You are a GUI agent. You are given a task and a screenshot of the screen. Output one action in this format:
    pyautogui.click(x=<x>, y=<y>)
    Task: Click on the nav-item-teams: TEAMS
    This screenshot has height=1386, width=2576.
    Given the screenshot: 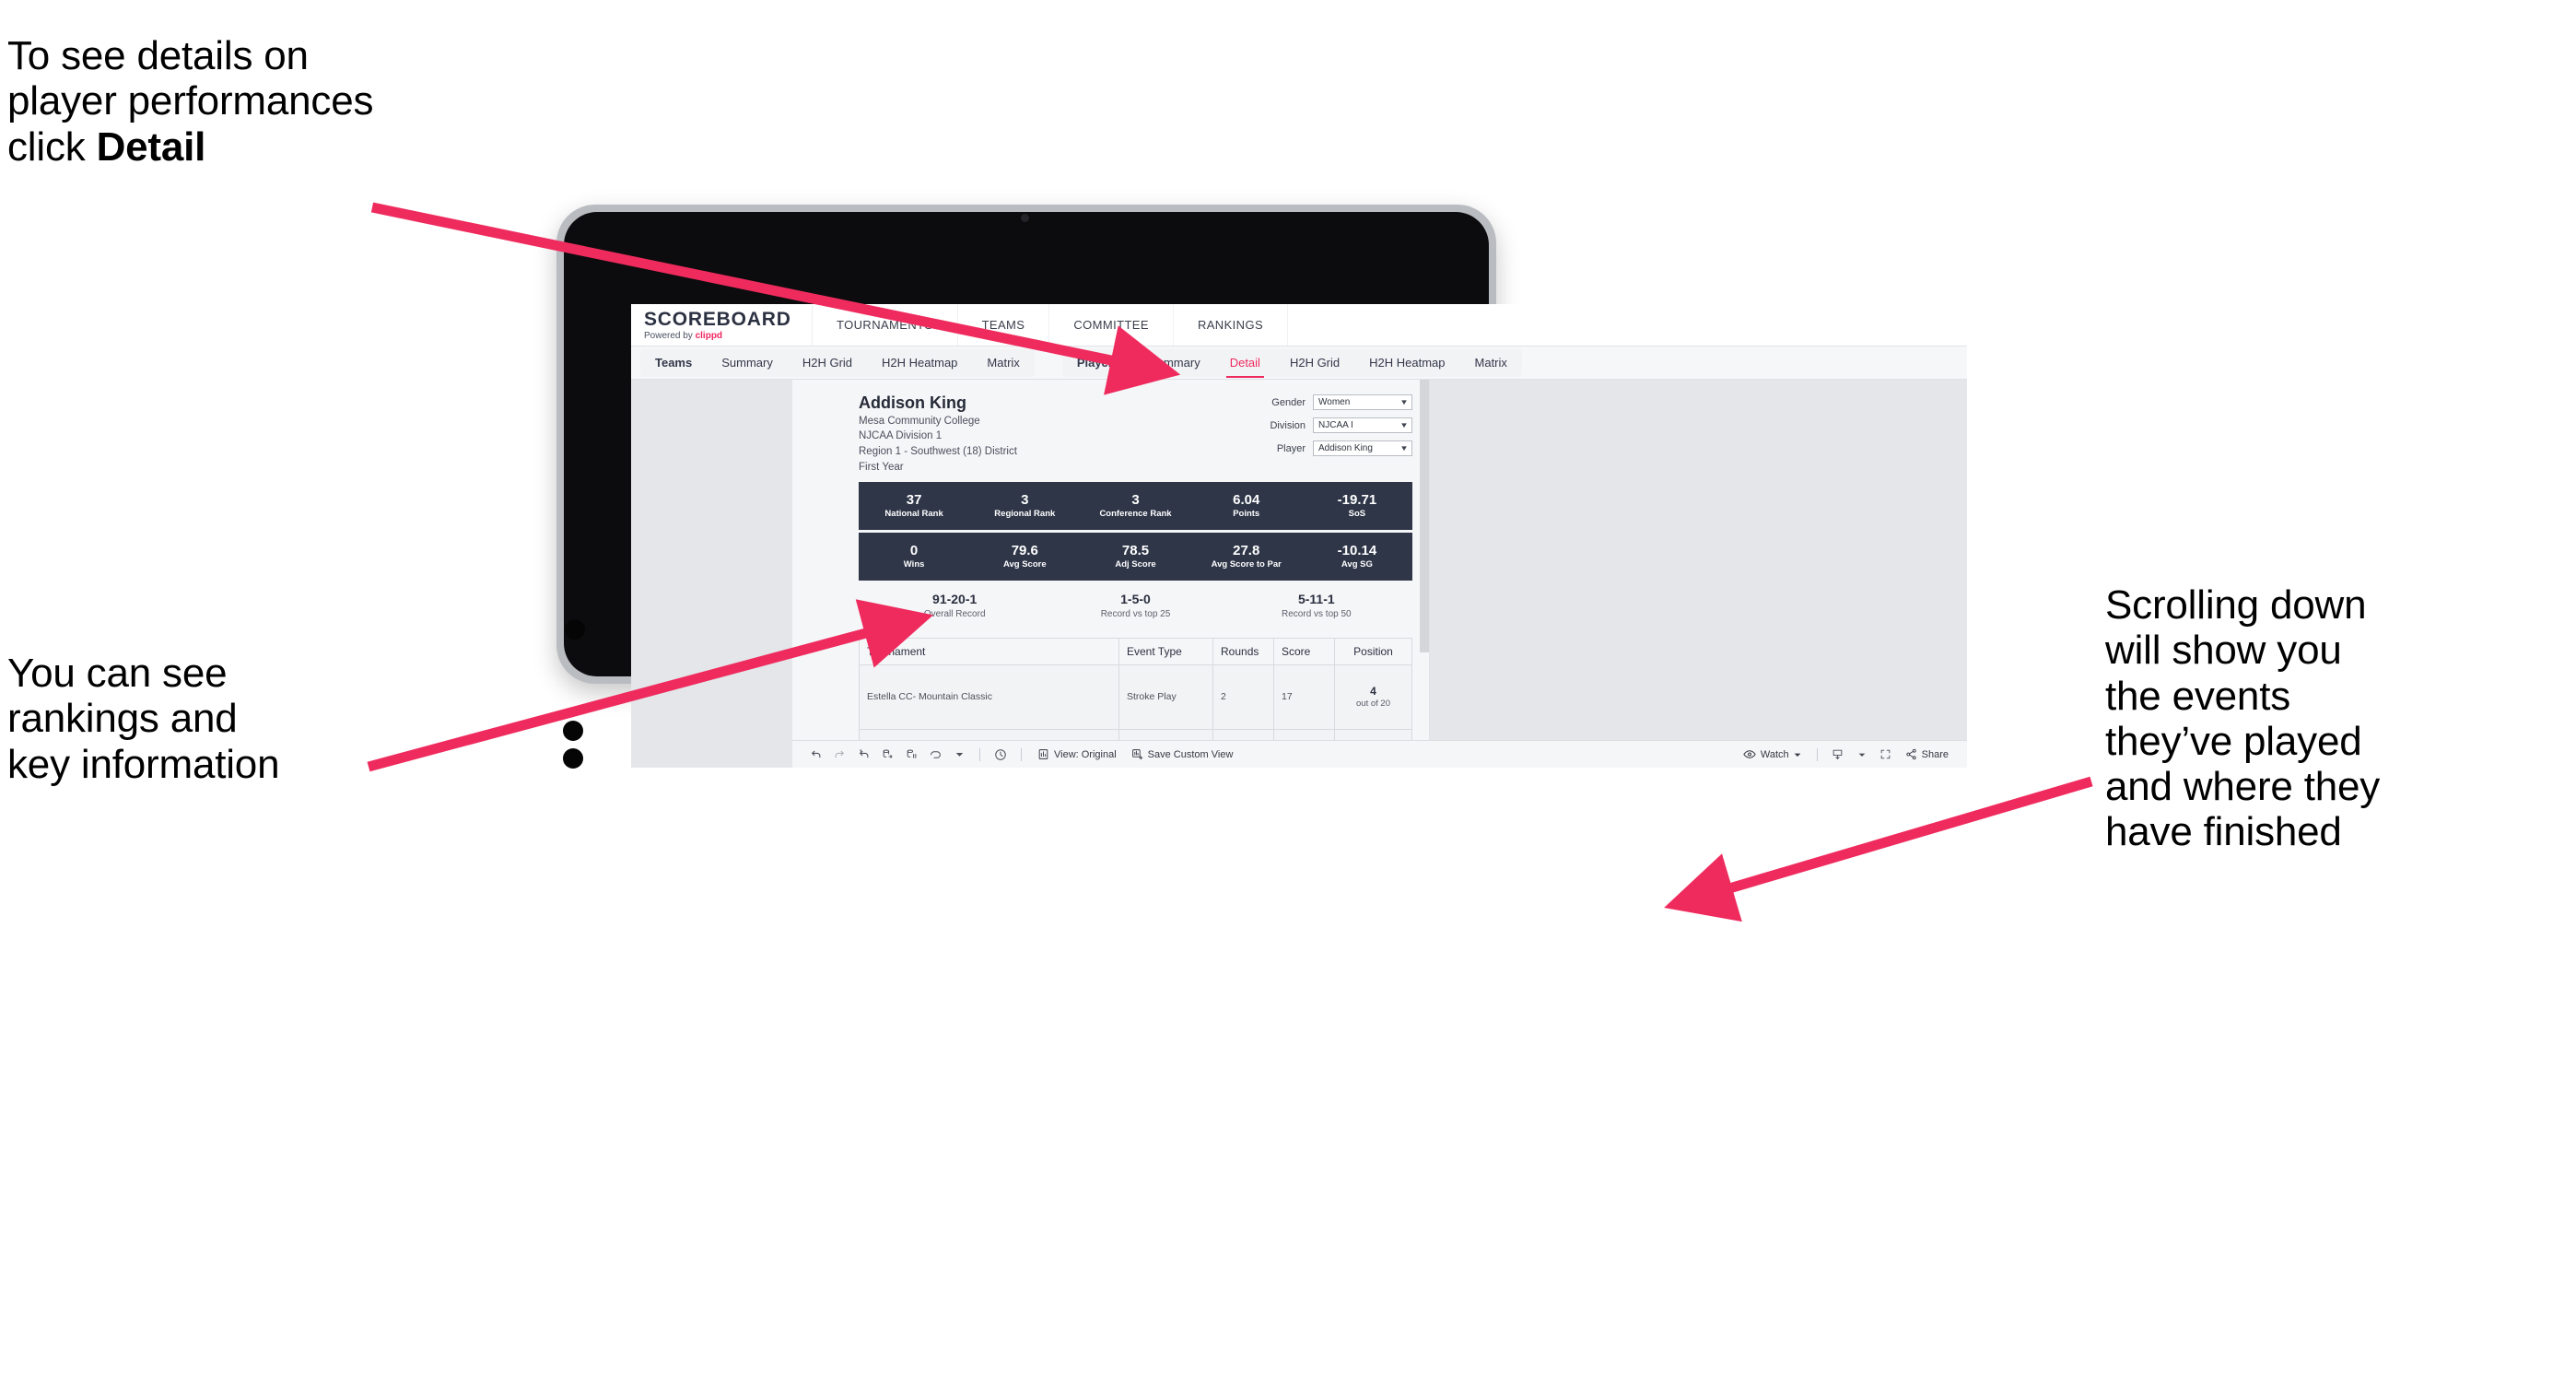 What is the action you would take?
    pyautogui.click(x=1004, y=325)
    